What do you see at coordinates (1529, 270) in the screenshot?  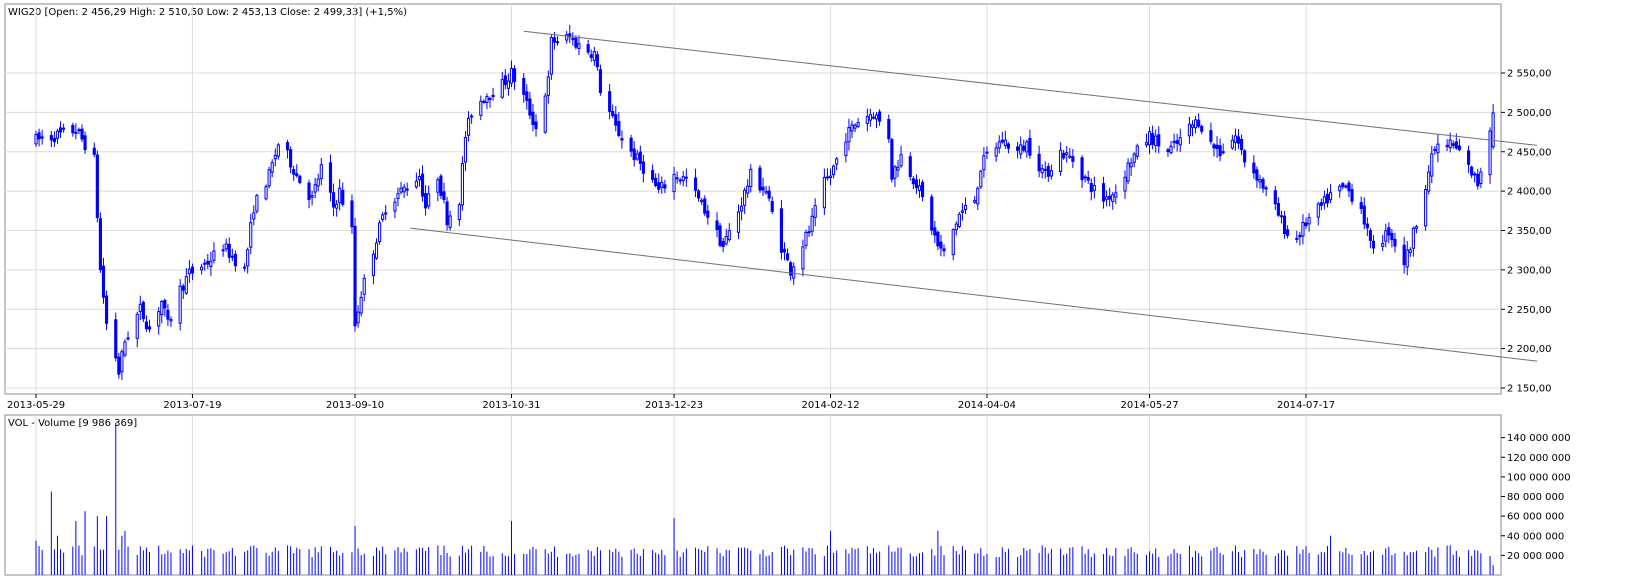 I see `price-y-tick-label: 2 300,00` at bounding box center [1529, 270].